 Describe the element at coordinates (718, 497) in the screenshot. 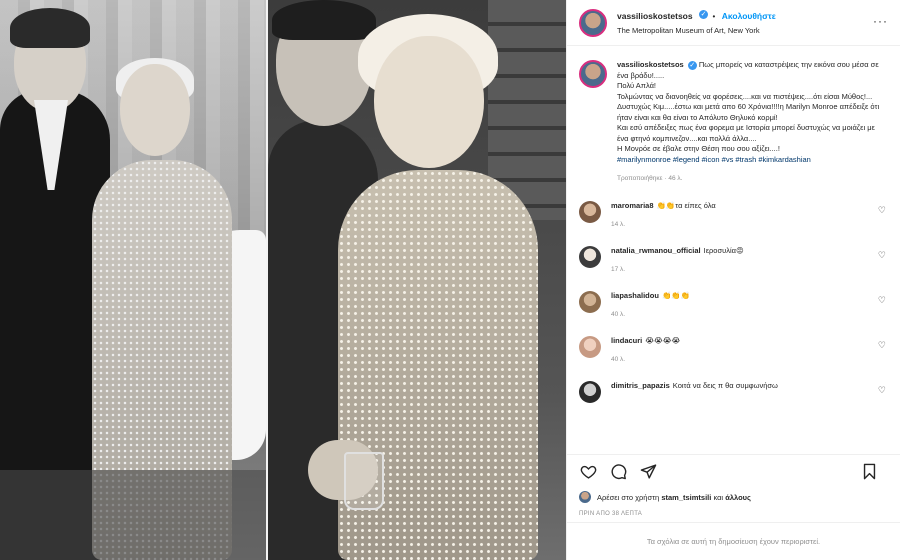

I see `likes-conjunction: και` at that location.